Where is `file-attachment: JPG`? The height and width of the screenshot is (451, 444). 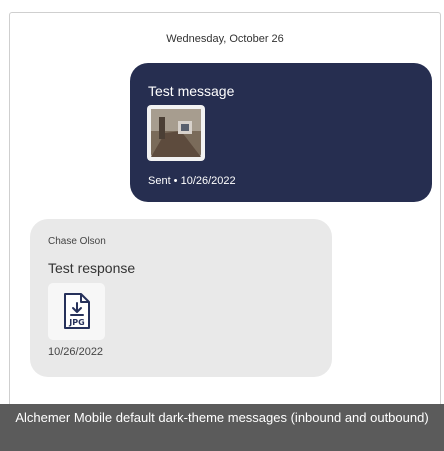 file-attachment: JPG is located at coordinates (76, 311).